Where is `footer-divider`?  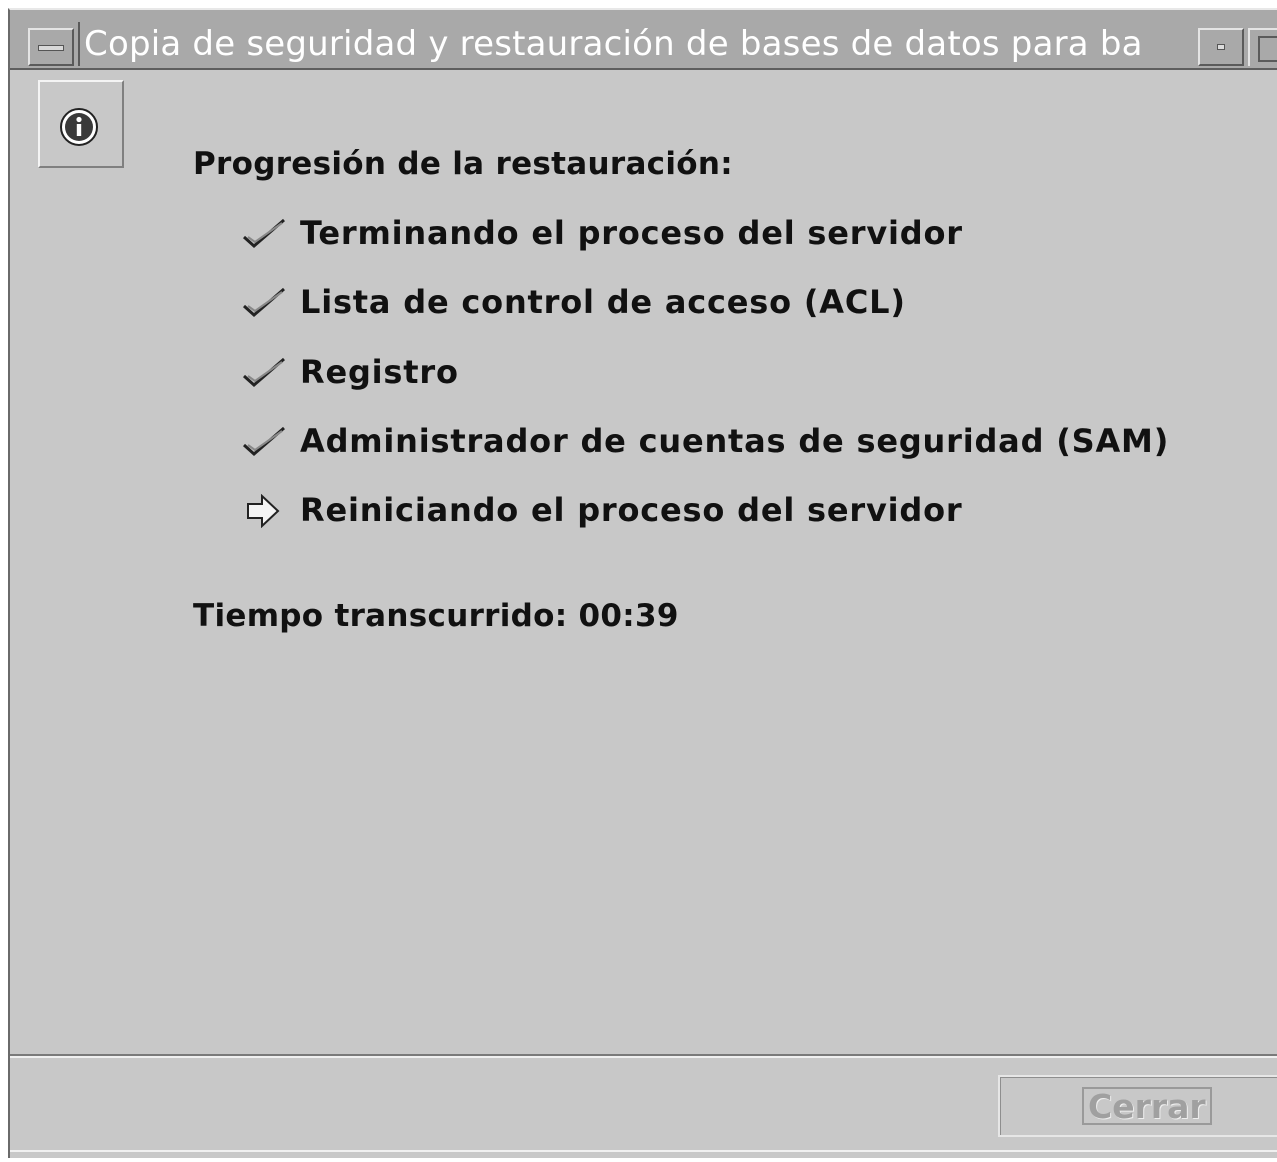
footer-divider is located at coordinates (643, 1056).